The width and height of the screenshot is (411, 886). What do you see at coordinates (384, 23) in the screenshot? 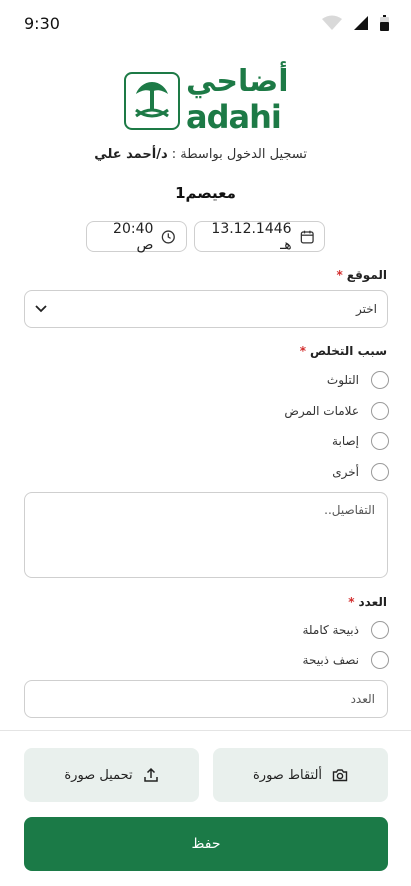
I see `battery-icon` at bounding box center [384, 23].